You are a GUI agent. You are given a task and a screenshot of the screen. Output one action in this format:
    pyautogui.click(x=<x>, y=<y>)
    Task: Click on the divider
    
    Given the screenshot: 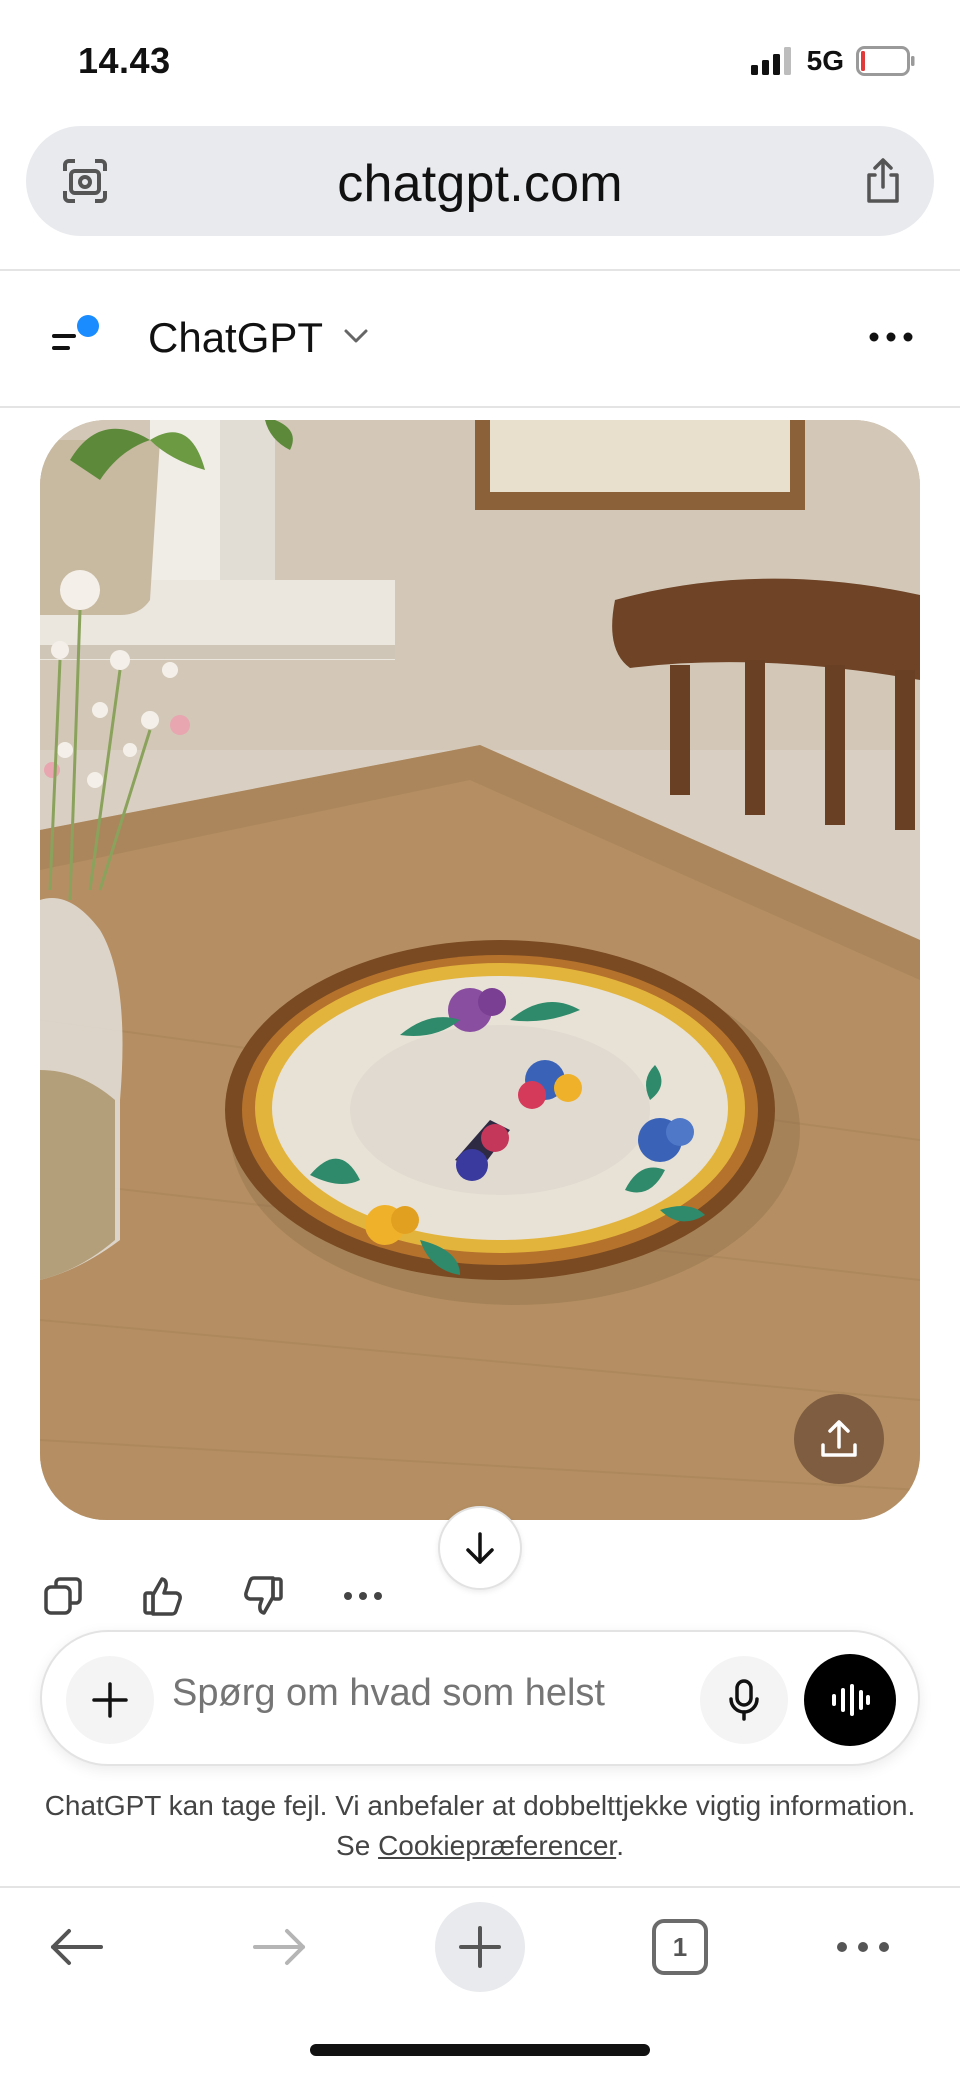 What is the action you would take?
    pyautogui.click(x=480, y=407)
    